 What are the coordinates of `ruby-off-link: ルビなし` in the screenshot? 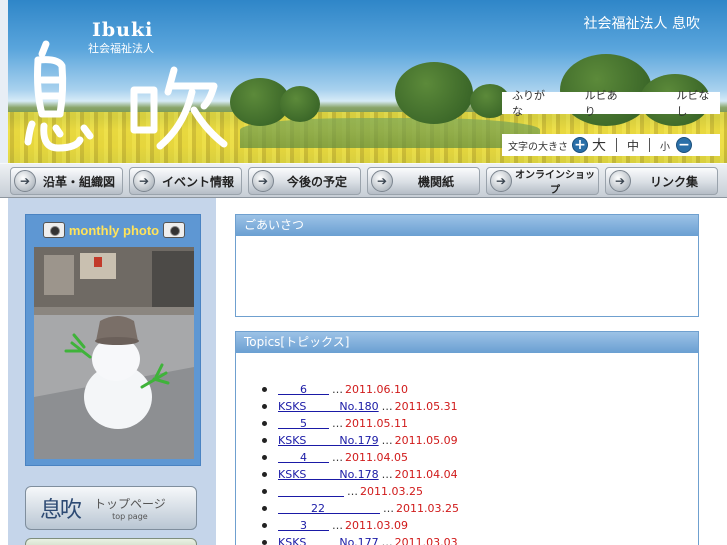 It's located at (698, 103).